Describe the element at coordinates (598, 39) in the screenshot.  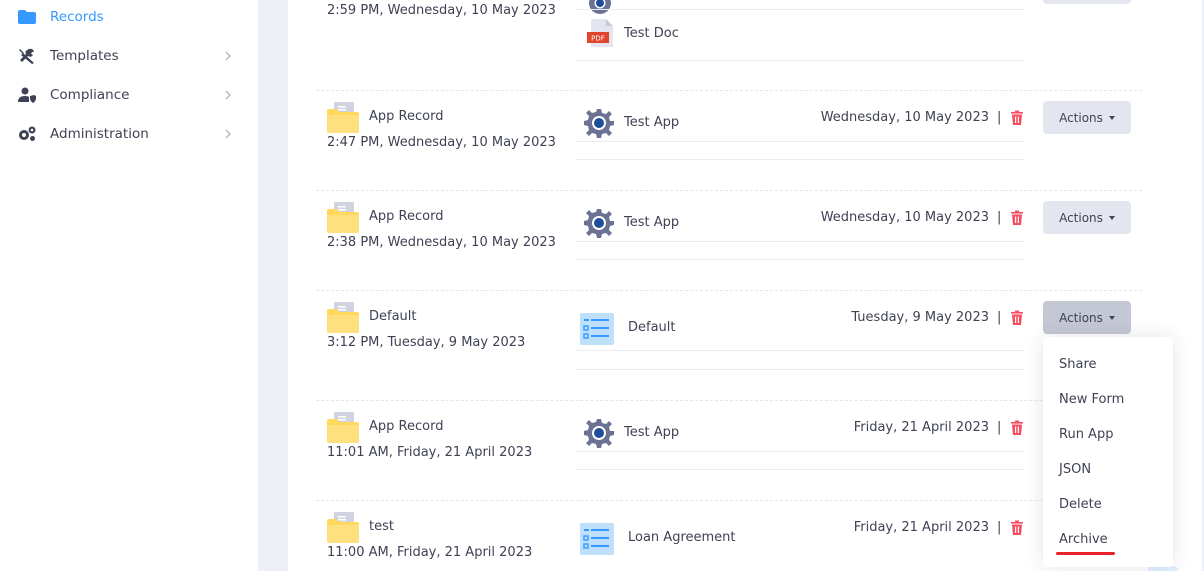
I see `pdf-badge-text: PDF` at that location.